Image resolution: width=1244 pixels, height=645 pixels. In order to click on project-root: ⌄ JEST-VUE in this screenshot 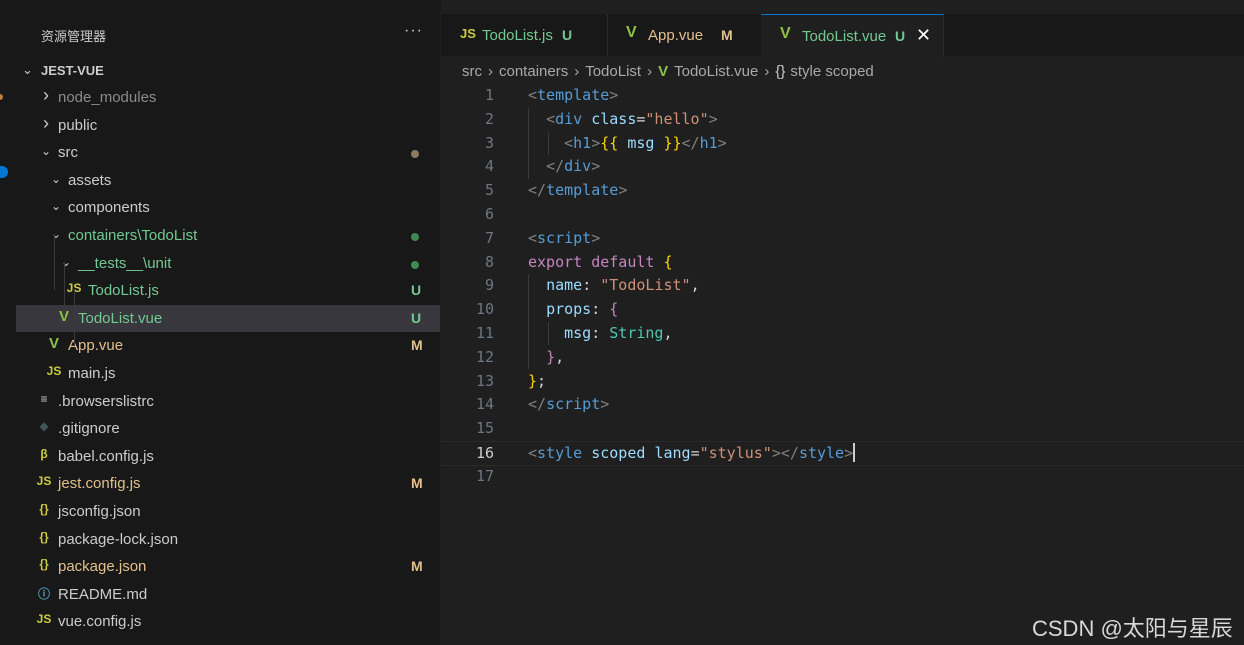, I will do `click(228, 71)`.